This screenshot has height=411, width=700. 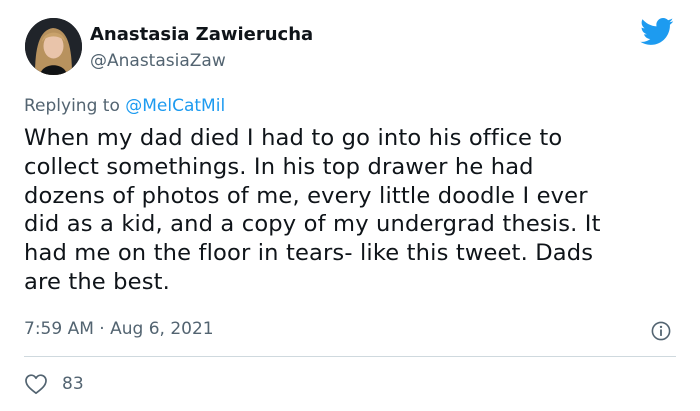 What do you see at coordinates (175, 106) in the screenshot?
I see `replying-to-handle-link: @MelCatMil` at bounding box center [175, 106].